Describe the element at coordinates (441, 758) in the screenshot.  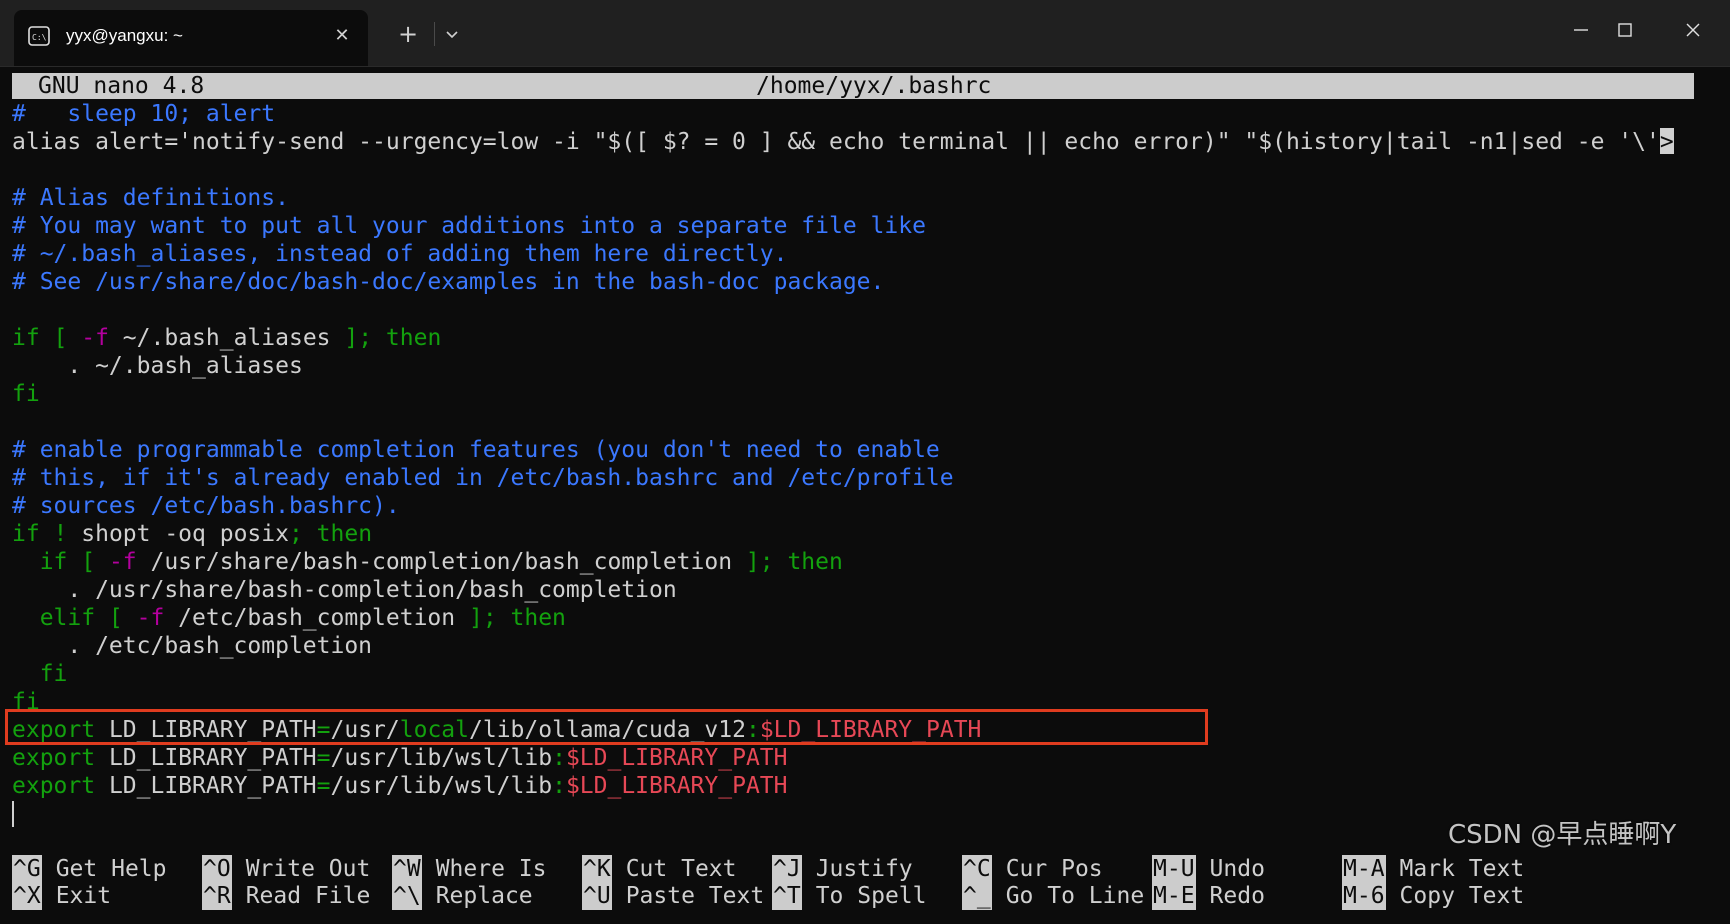
I see `code-token: /usr/lib/wsl/lib` at that location.